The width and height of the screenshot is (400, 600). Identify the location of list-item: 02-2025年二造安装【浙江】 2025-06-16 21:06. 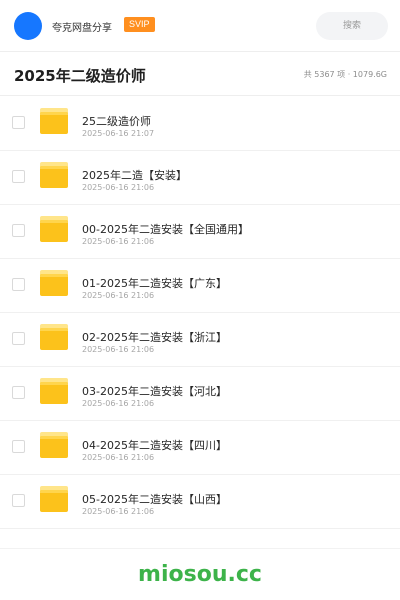
(200, 340).